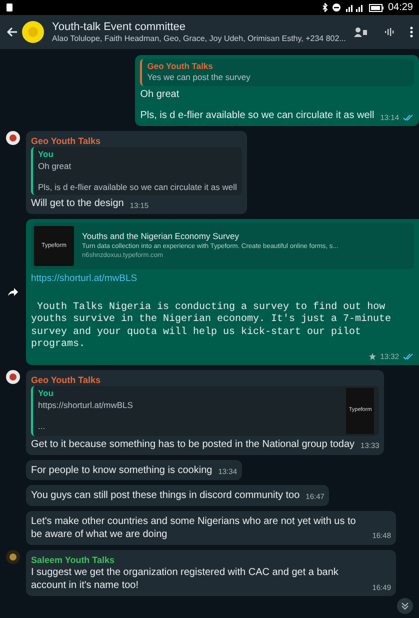  What do you see at coordinates (405, 606) in the screenshot?
I see `scroll-down-icon` at bounding box center [405, 606].